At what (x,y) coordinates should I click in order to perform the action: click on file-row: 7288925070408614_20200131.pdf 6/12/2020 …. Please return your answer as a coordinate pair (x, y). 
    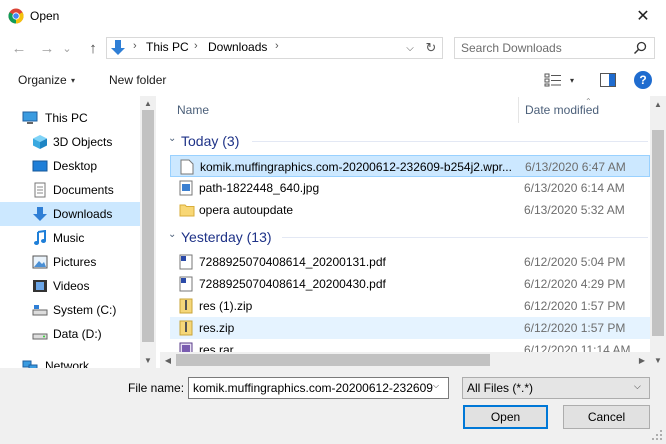
    Looking at the image, I should click on (410, 262).